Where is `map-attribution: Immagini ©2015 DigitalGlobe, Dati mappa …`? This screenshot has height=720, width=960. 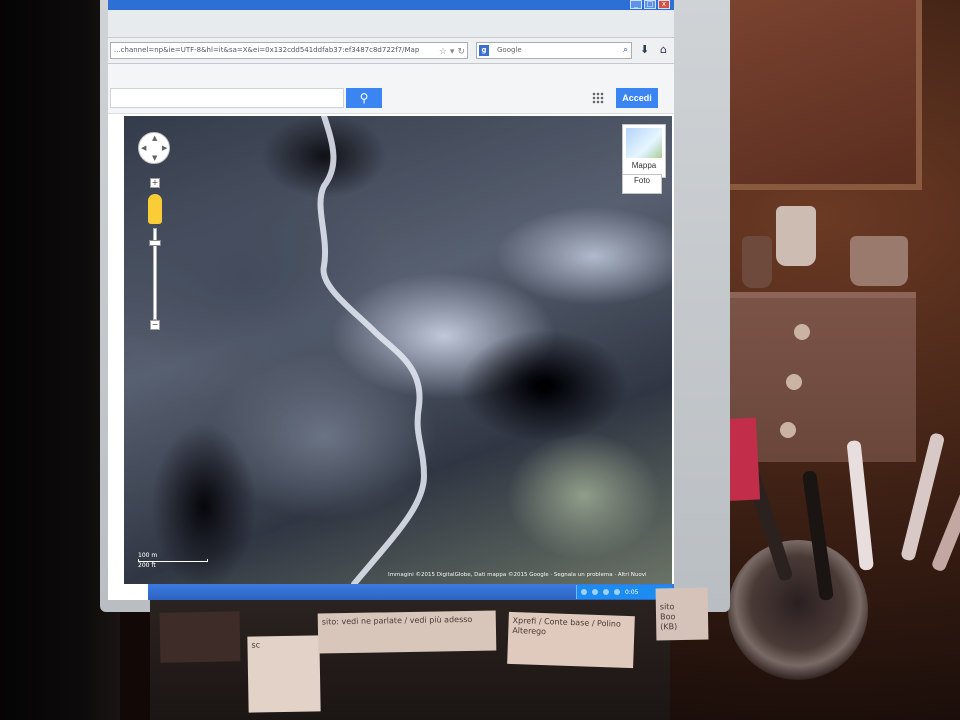 map-attribution: Immagini ©2015 DigitalGlobe, Dati mappa … is located at coordinates (530, 575).